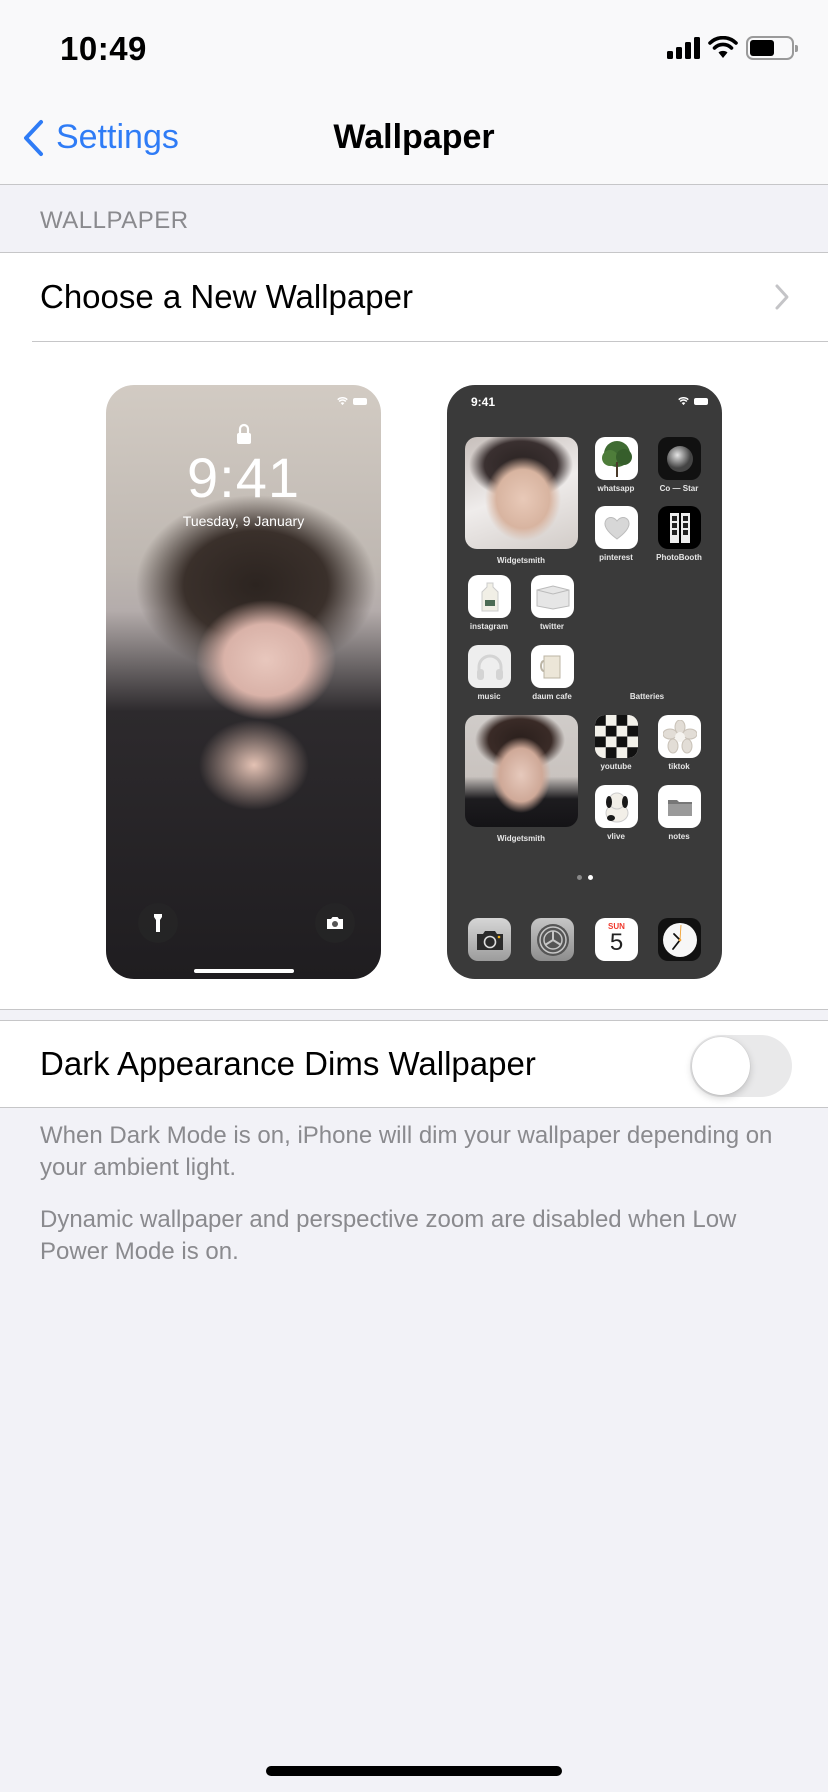 The image size is (828, 1792). I want to click on tree-icon, so click(616, 458).